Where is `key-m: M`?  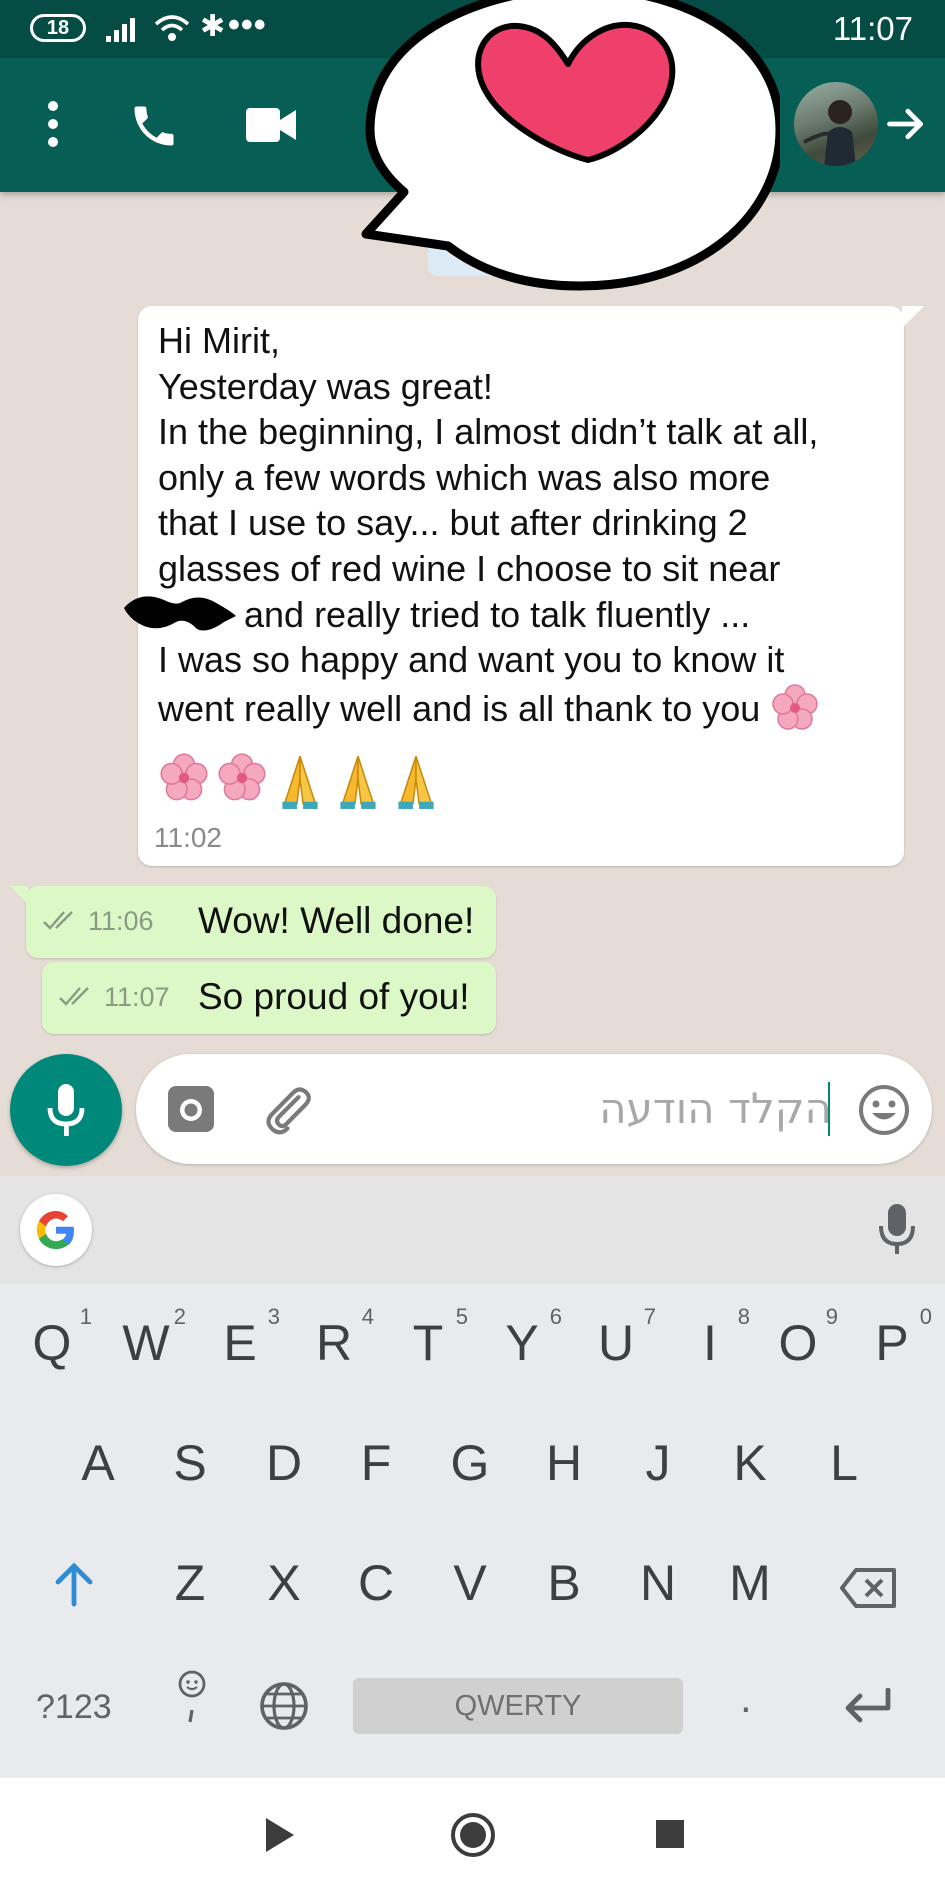
key-m: M is located at coordinates (750, 1583).